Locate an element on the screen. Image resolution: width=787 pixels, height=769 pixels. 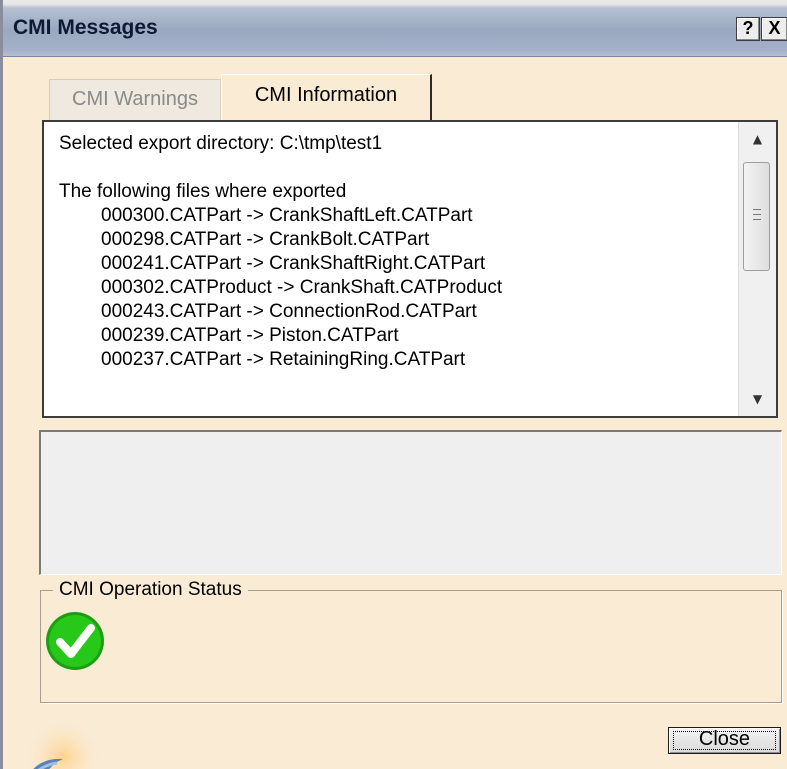
info-line: 000300.CATPart -> CrankShaftLeft.CATPart is located at coordinates (287, 215).